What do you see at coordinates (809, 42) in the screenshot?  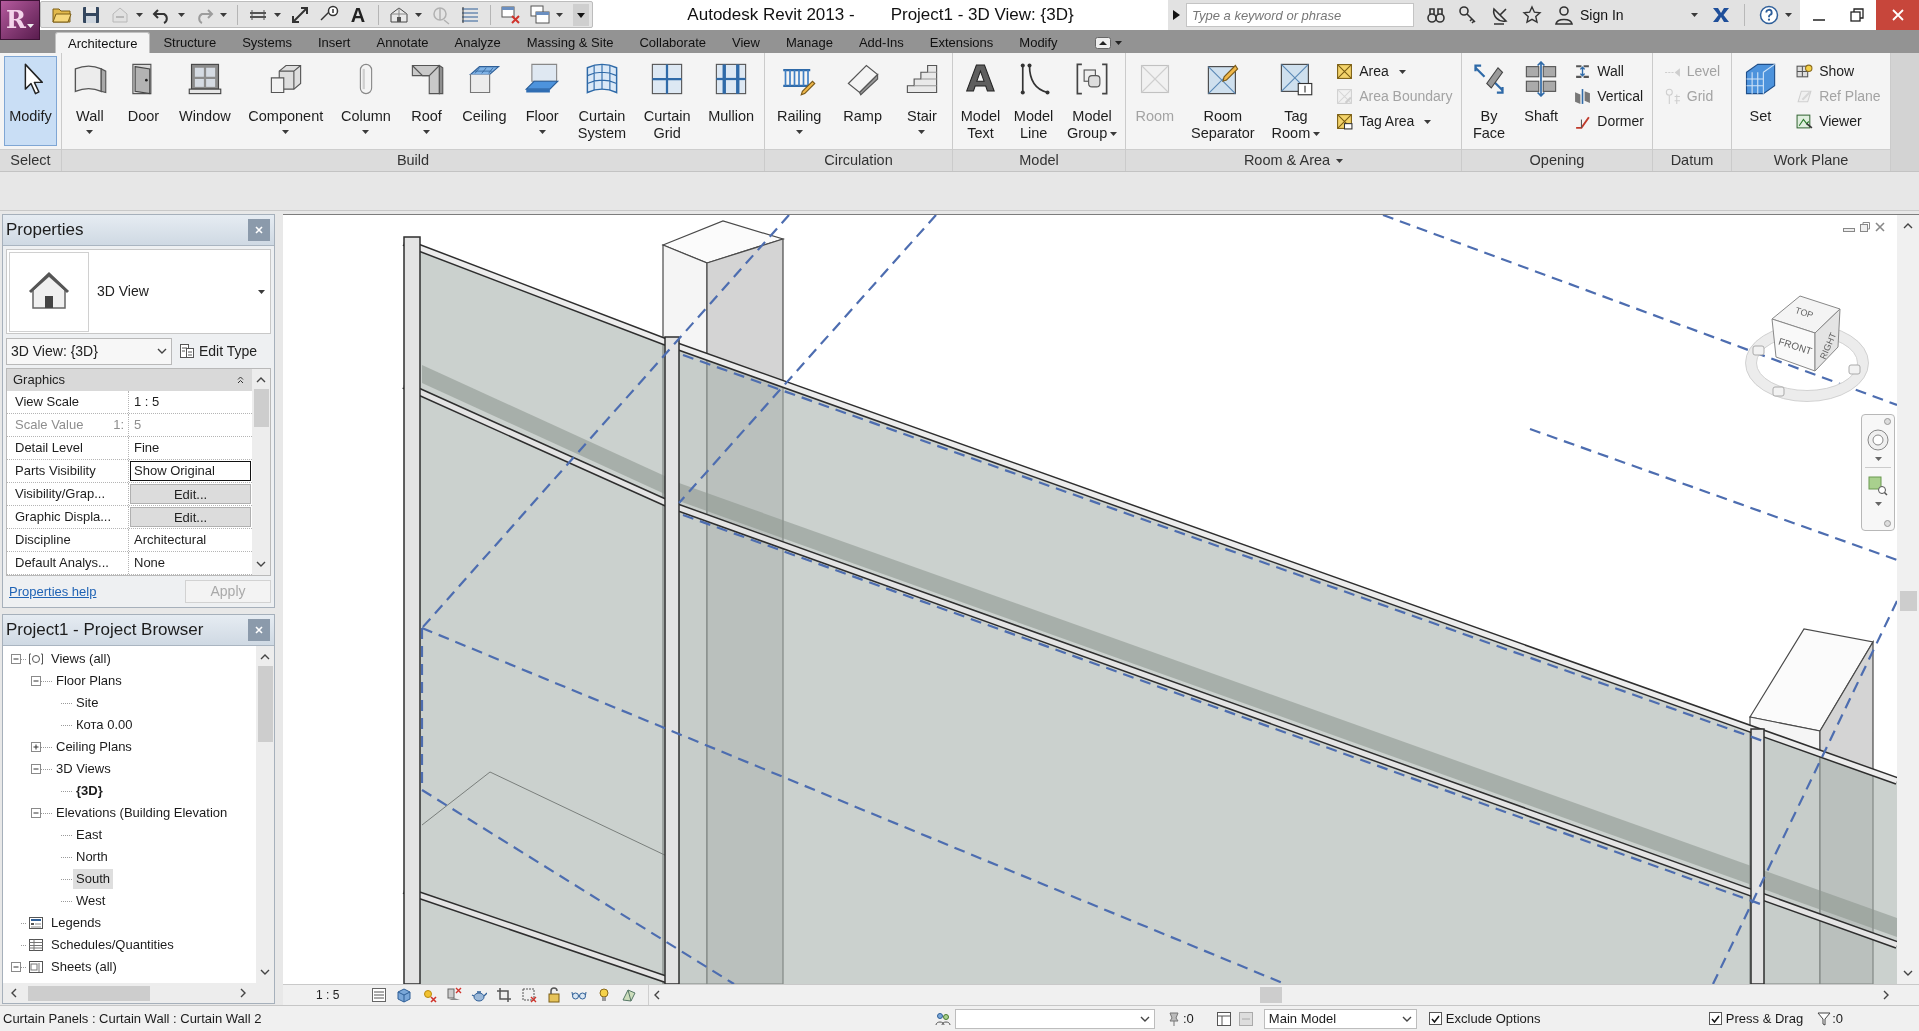 I see `ribbon-tab: Manage` at bounding box center [809, 42].